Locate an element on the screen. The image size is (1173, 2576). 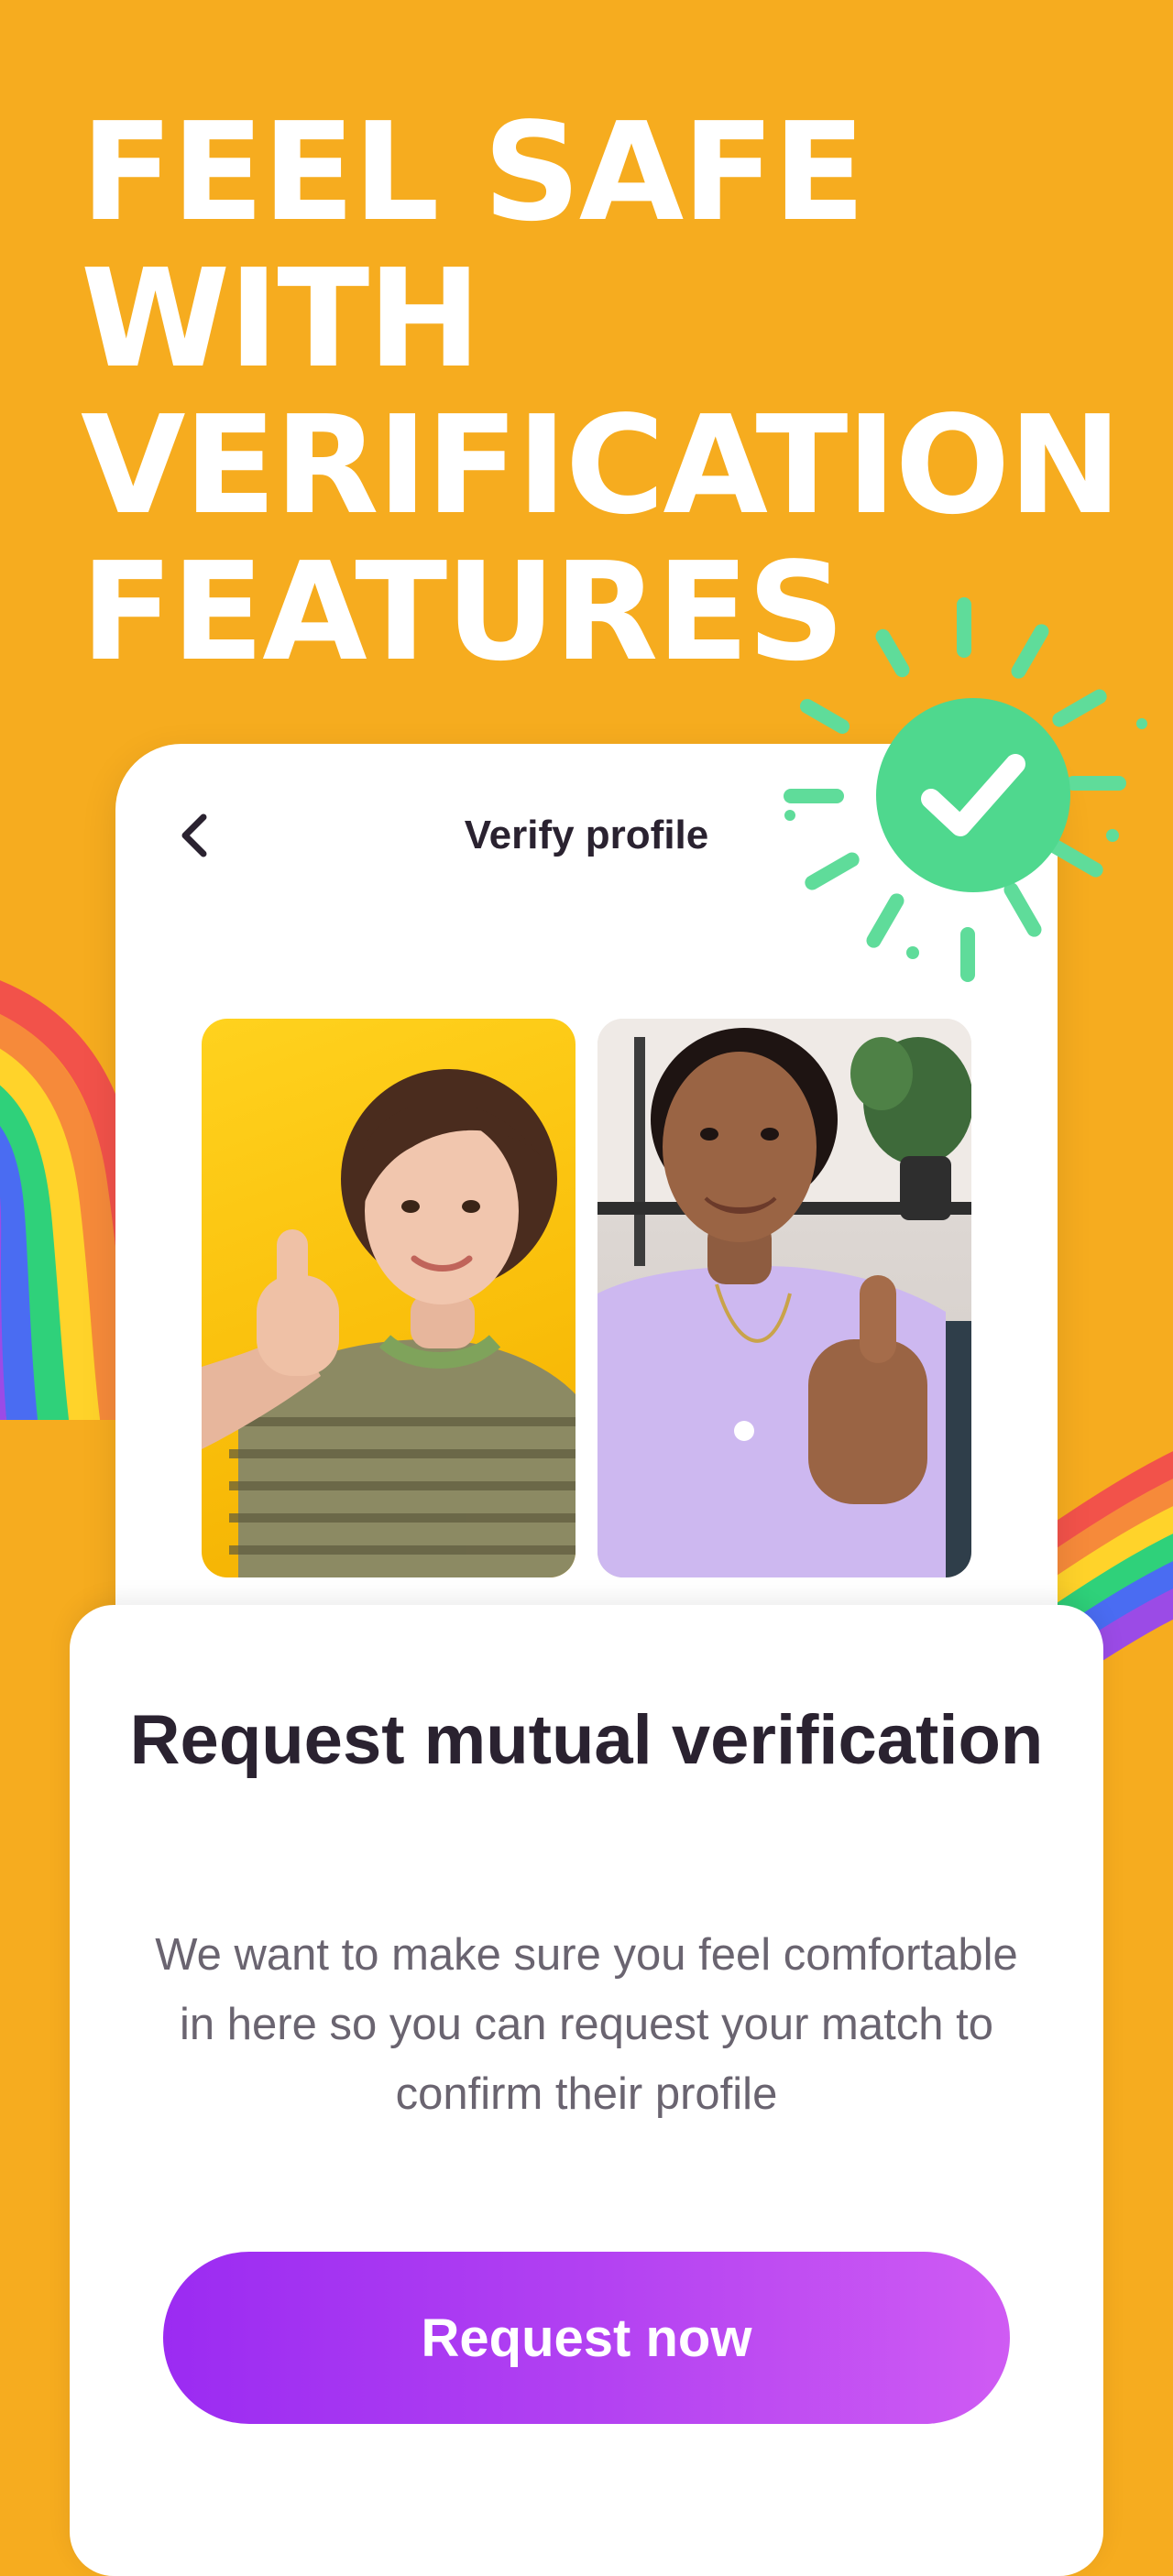
profile-photo-user is located at coordinates (389, 1298).